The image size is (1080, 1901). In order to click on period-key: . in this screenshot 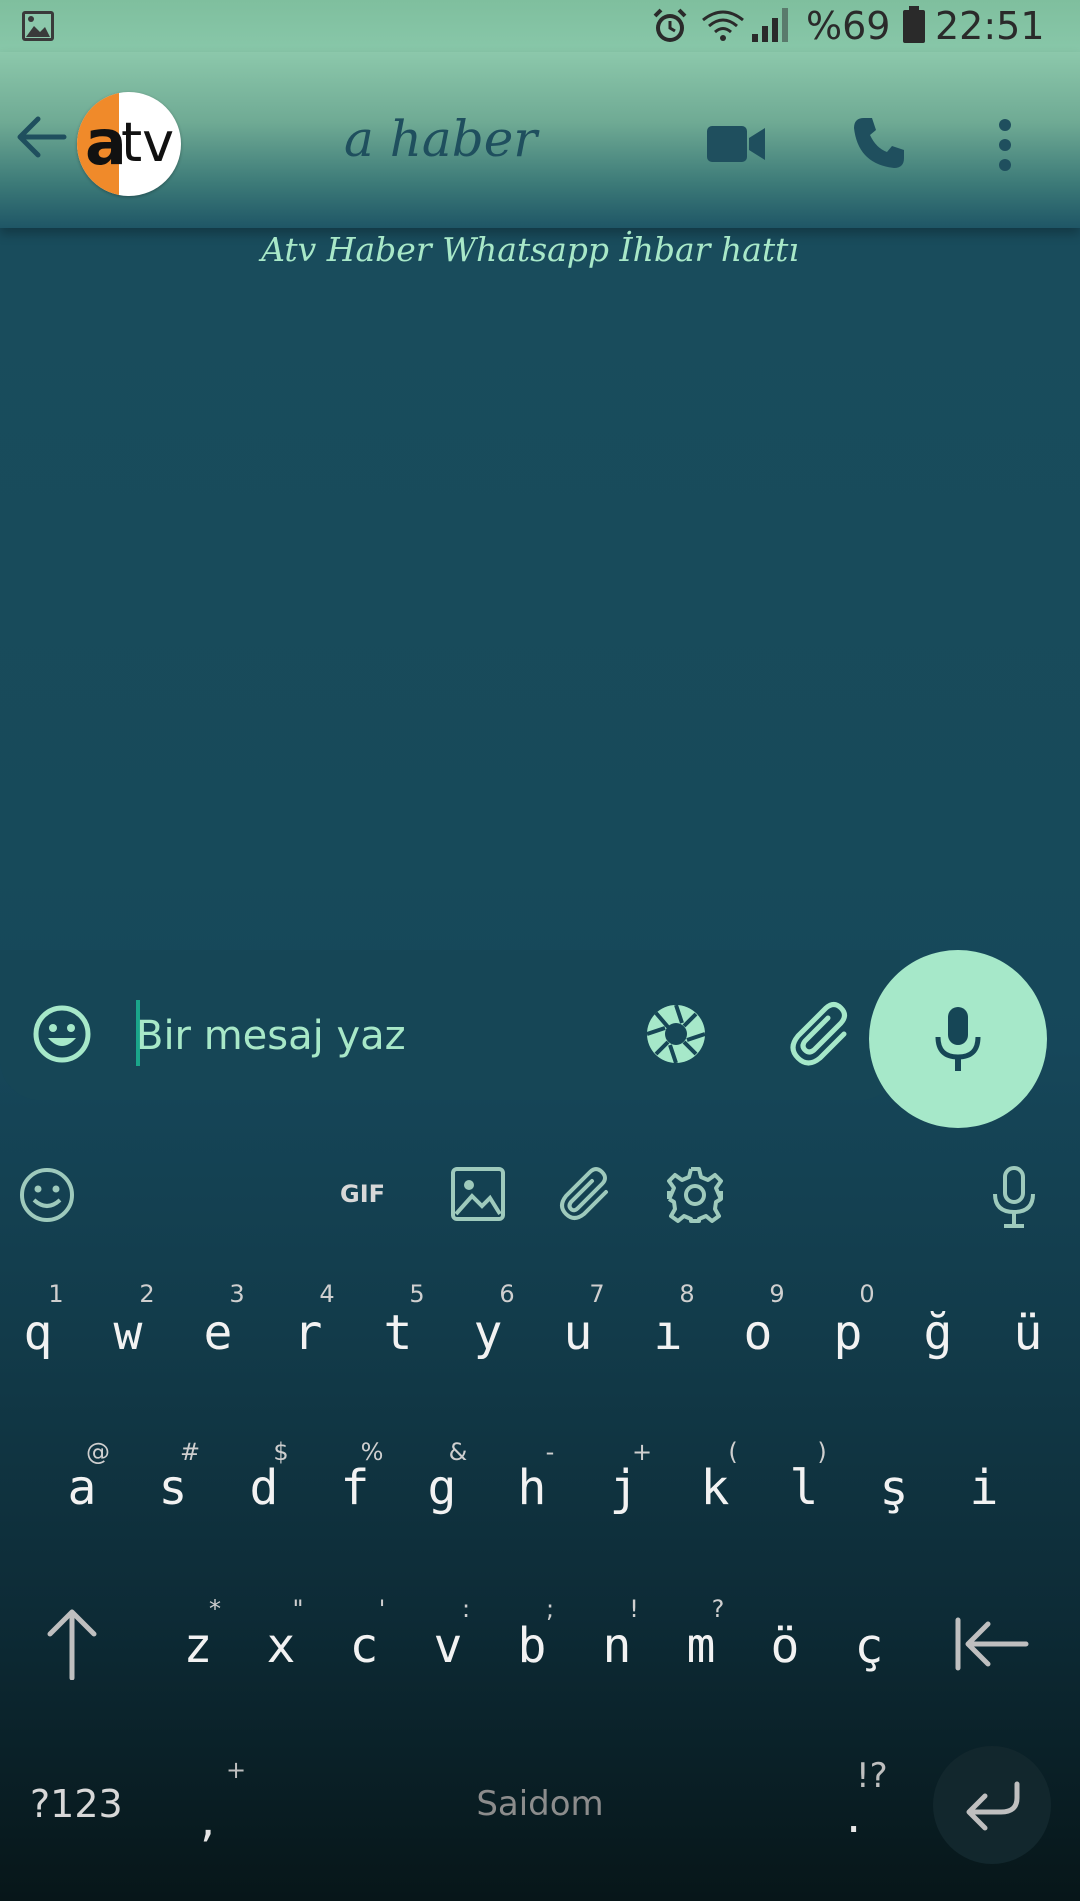, I will do `click(853, 1816)`.